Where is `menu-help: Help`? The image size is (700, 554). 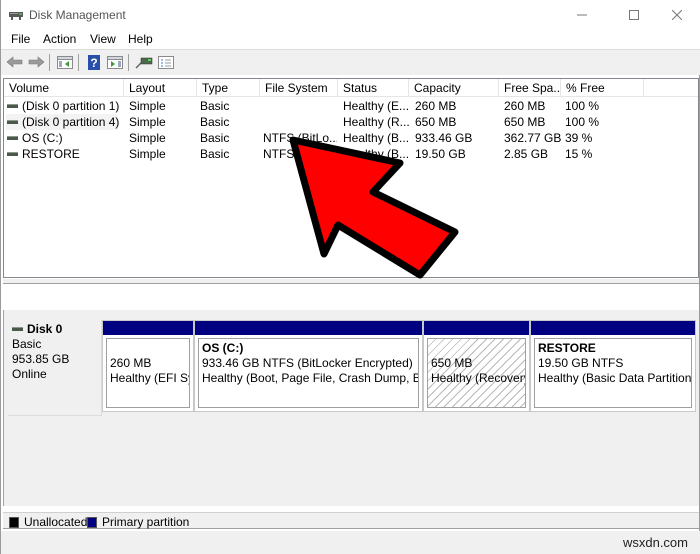
menu-help: Help is located at coordinates (140, 39).